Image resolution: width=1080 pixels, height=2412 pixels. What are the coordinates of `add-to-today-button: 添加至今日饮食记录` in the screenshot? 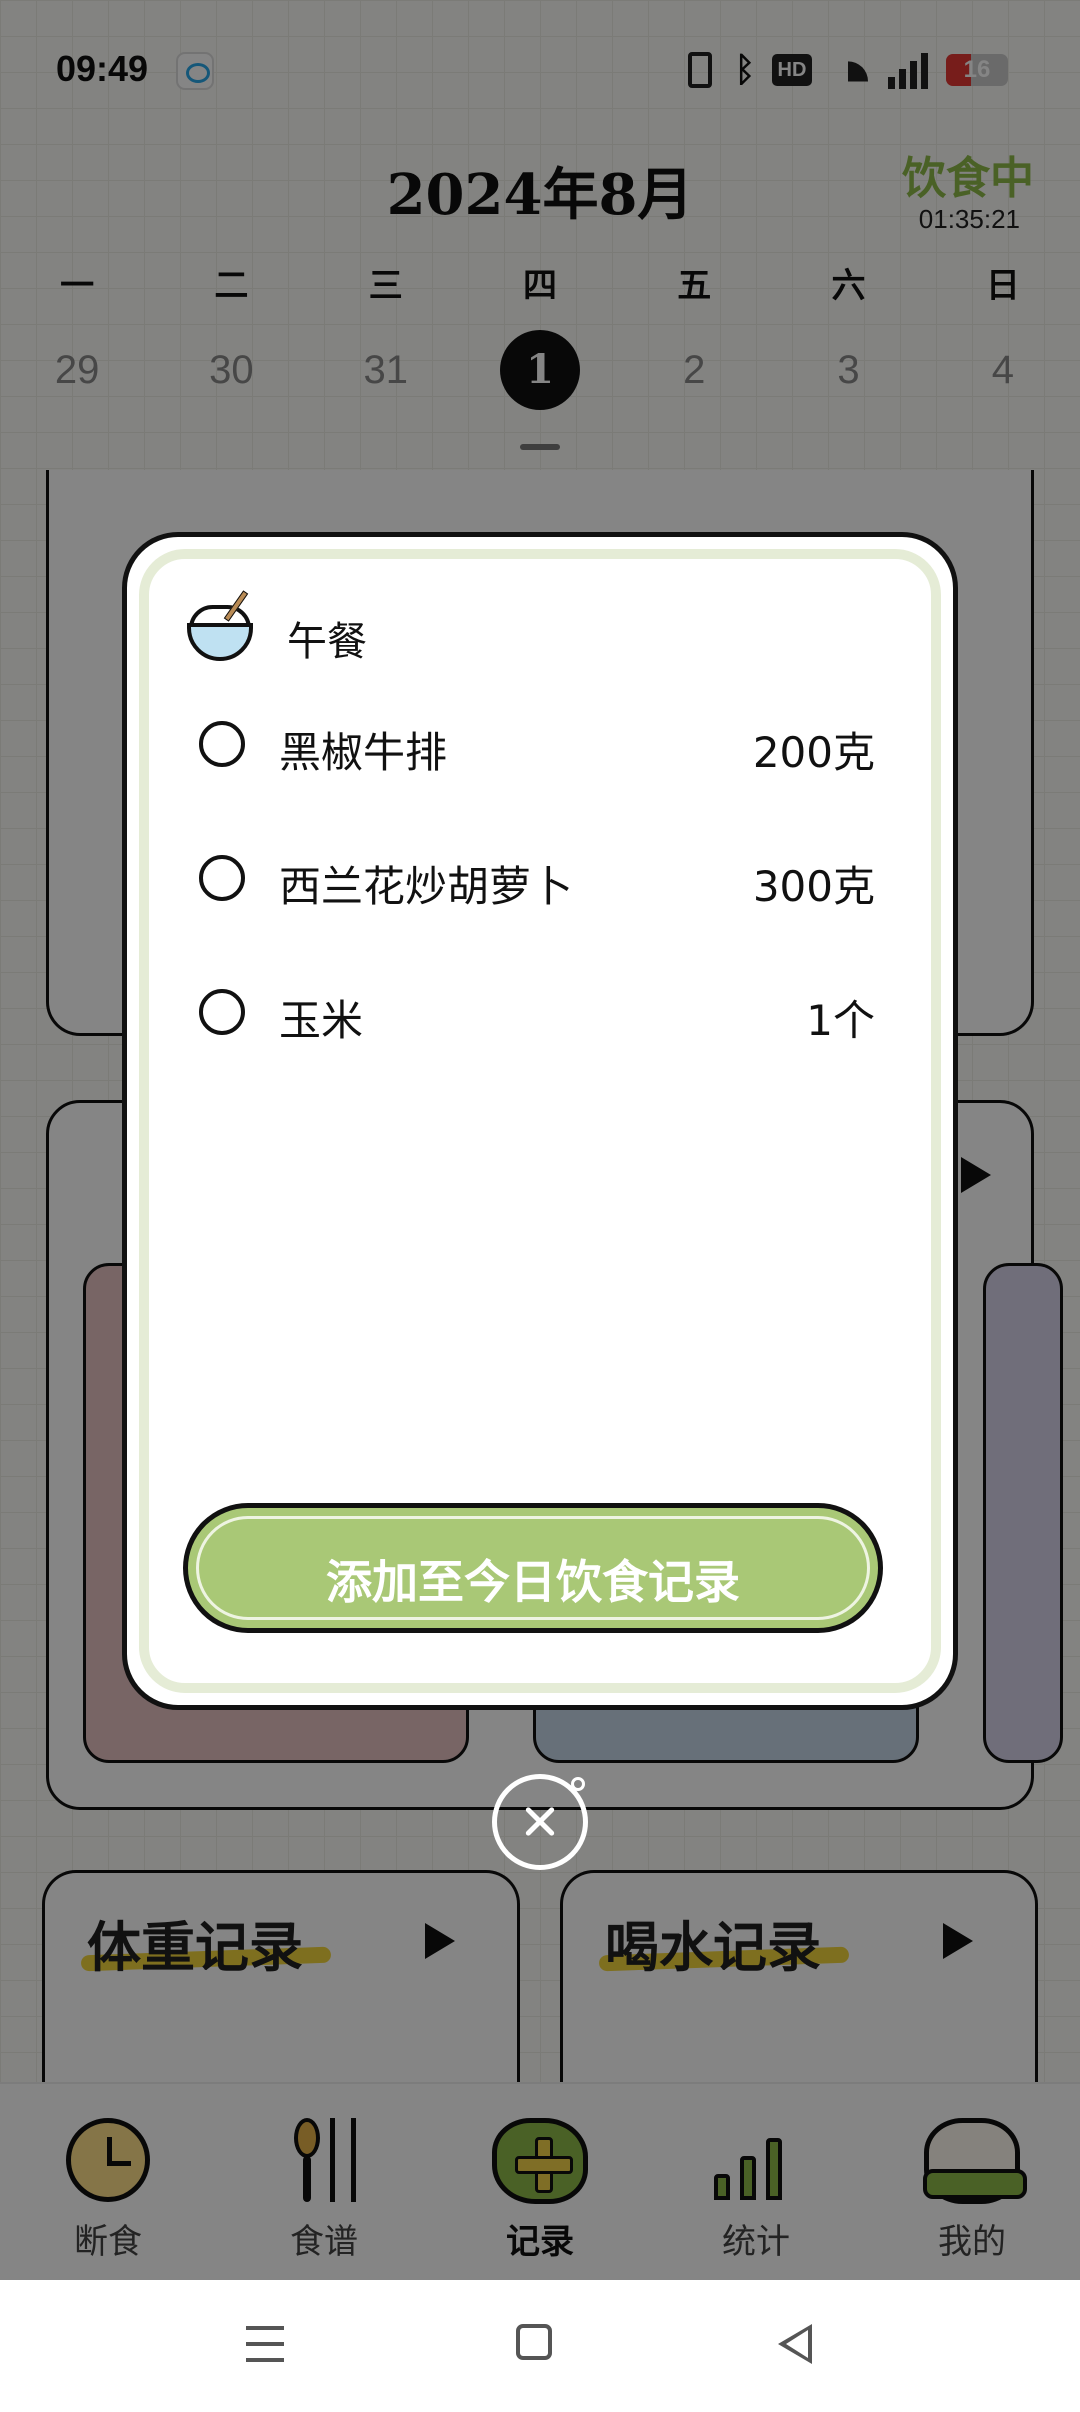 It's located at (533, 1568).